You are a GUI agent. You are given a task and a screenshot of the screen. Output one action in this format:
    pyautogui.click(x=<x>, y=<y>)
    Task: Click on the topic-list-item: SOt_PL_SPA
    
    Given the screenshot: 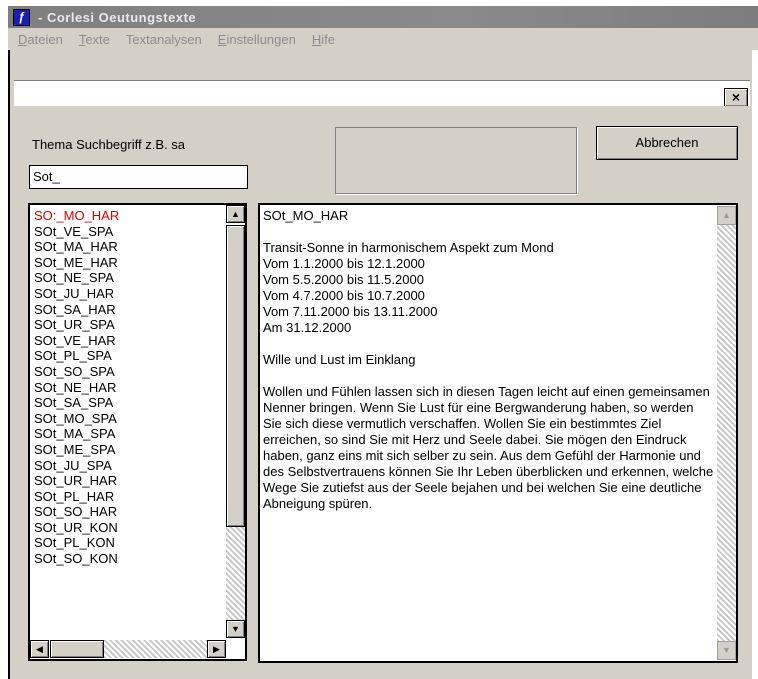 What is the action you would take?
    pyautogui.click(x=76, y=356)
    